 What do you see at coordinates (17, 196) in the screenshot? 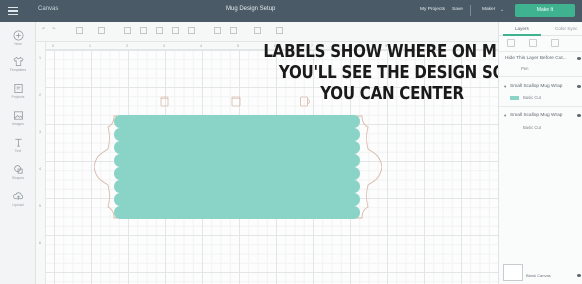
I see `upload-icon` at bounding box center [17, 196].